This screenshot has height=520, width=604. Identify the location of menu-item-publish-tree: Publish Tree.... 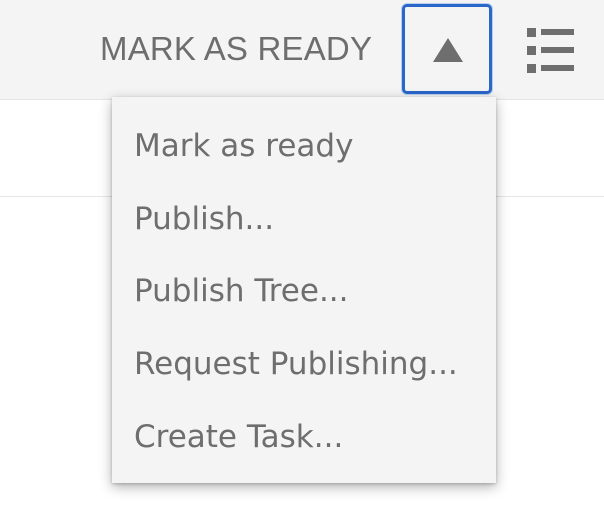
(241, 291).